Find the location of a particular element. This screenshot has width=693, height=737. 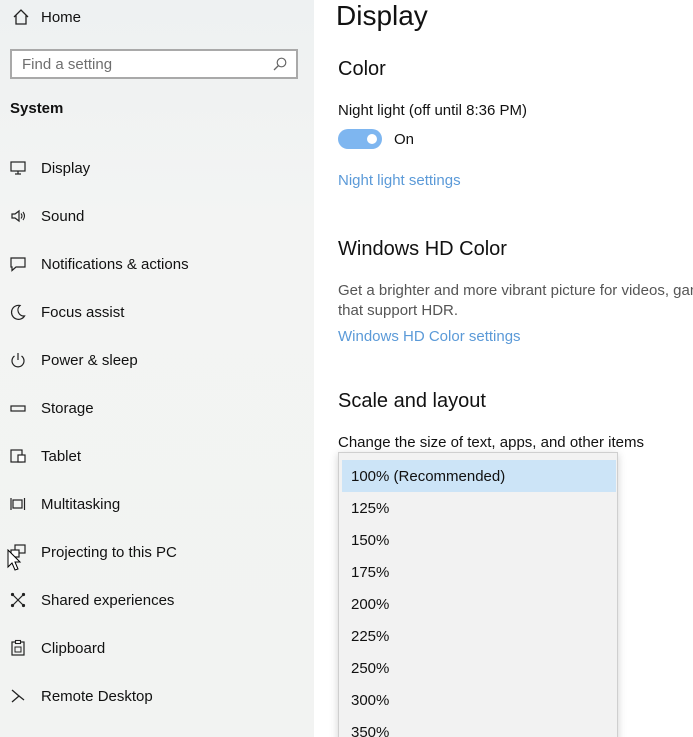

search-input is located at coordinates (146, 64).